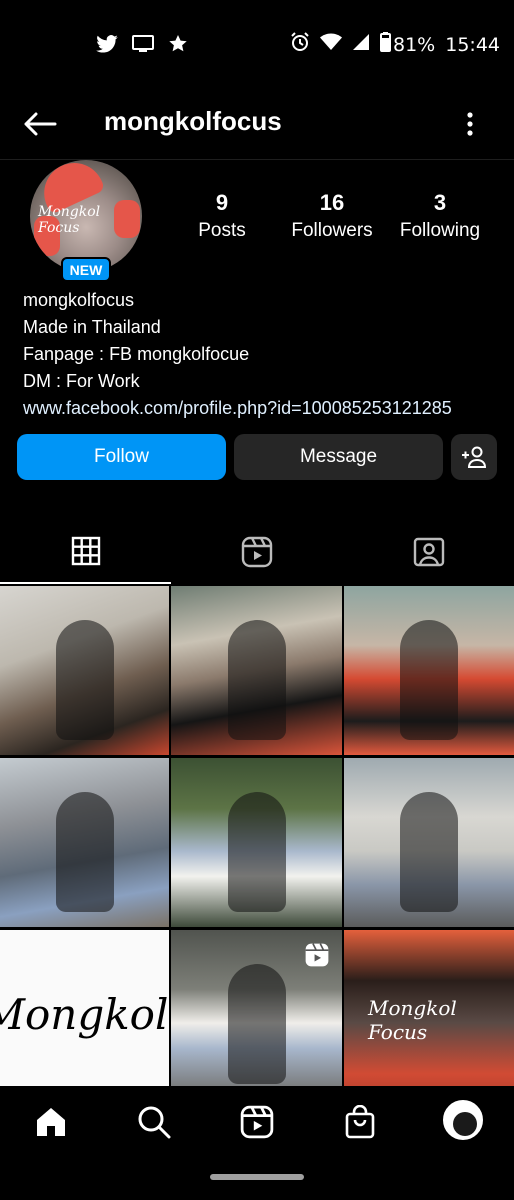 Image resolution: width=514 pixels, height=1200 pixels. I want to click on bio-name: mongkolfocus, so click(79, 300).